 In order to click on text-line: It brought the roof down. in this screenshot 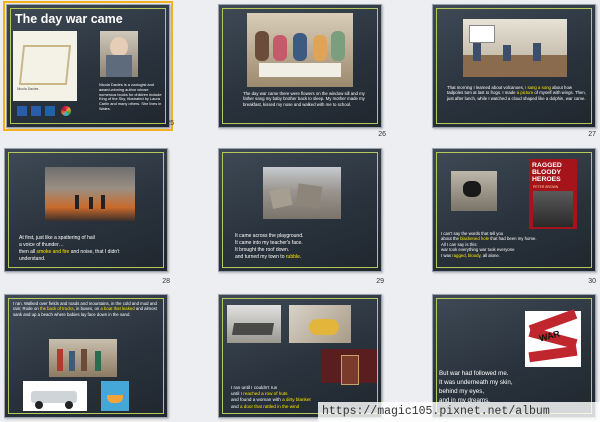, I will do `click(262, 250)`.